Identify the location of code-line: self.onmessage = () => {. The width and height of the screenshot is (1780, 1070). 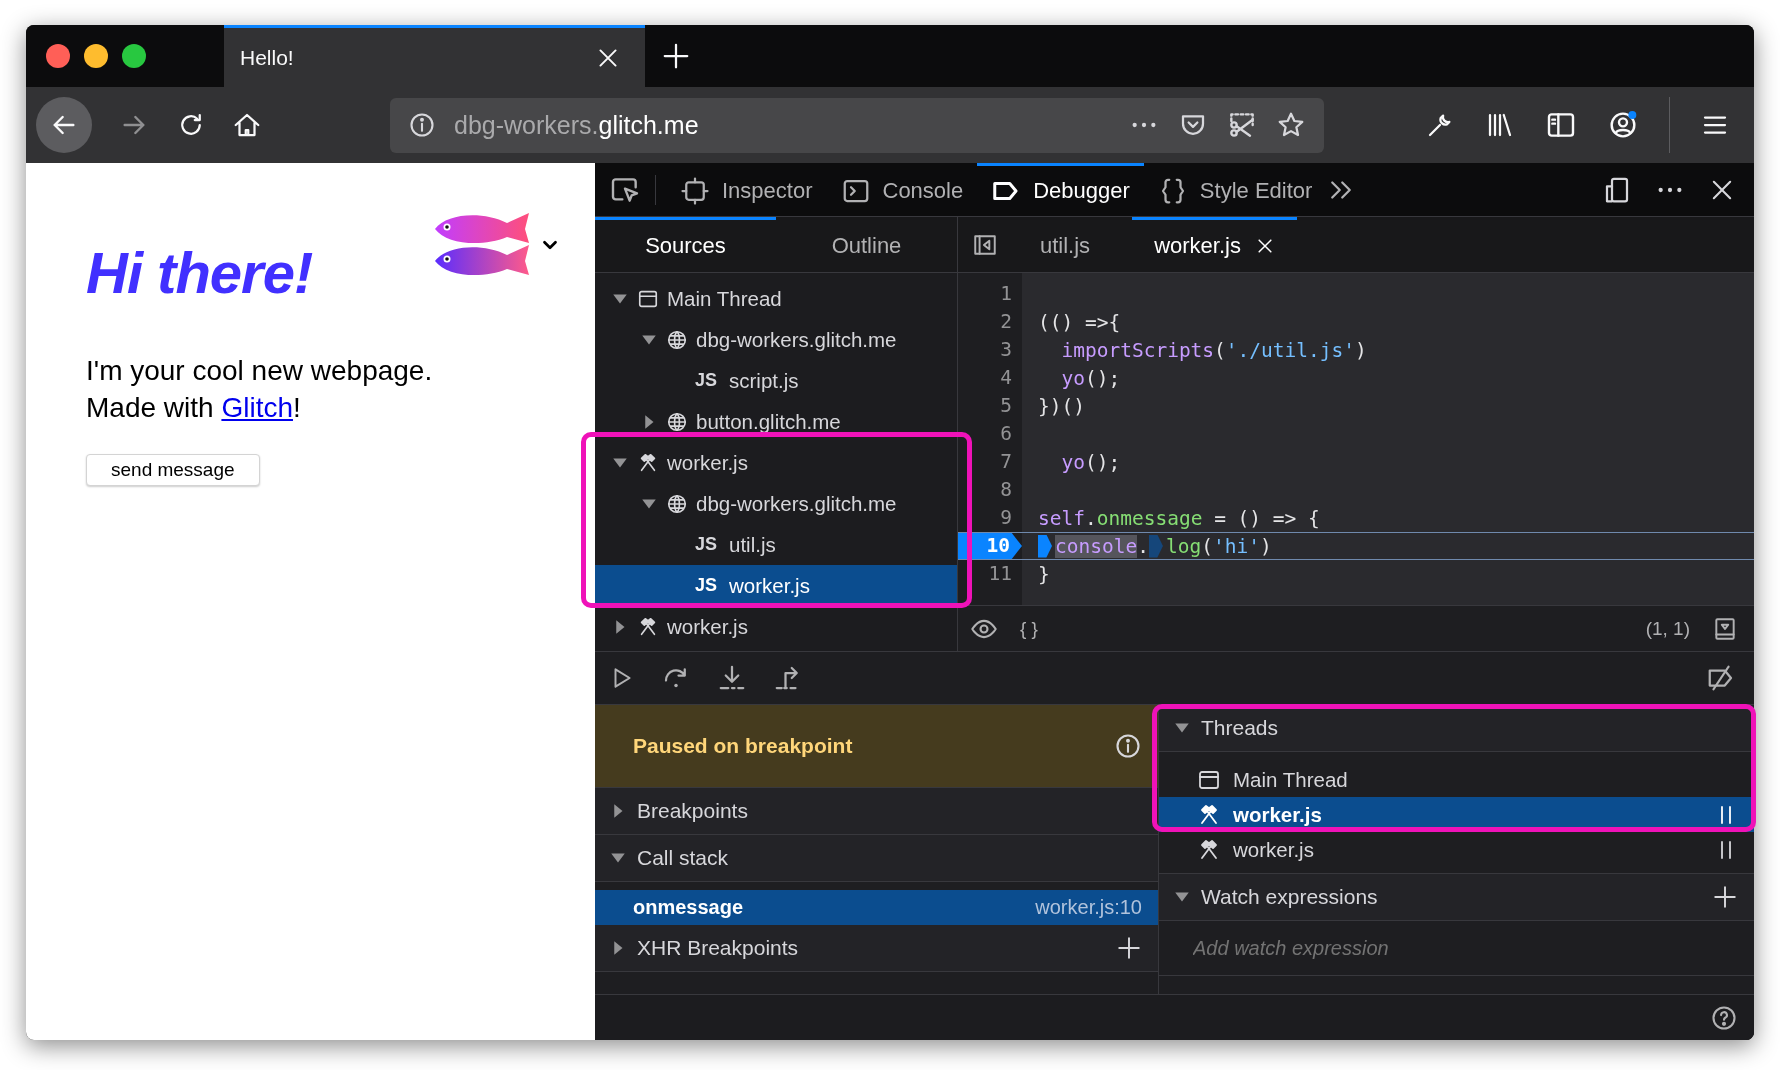
(1178, 518).